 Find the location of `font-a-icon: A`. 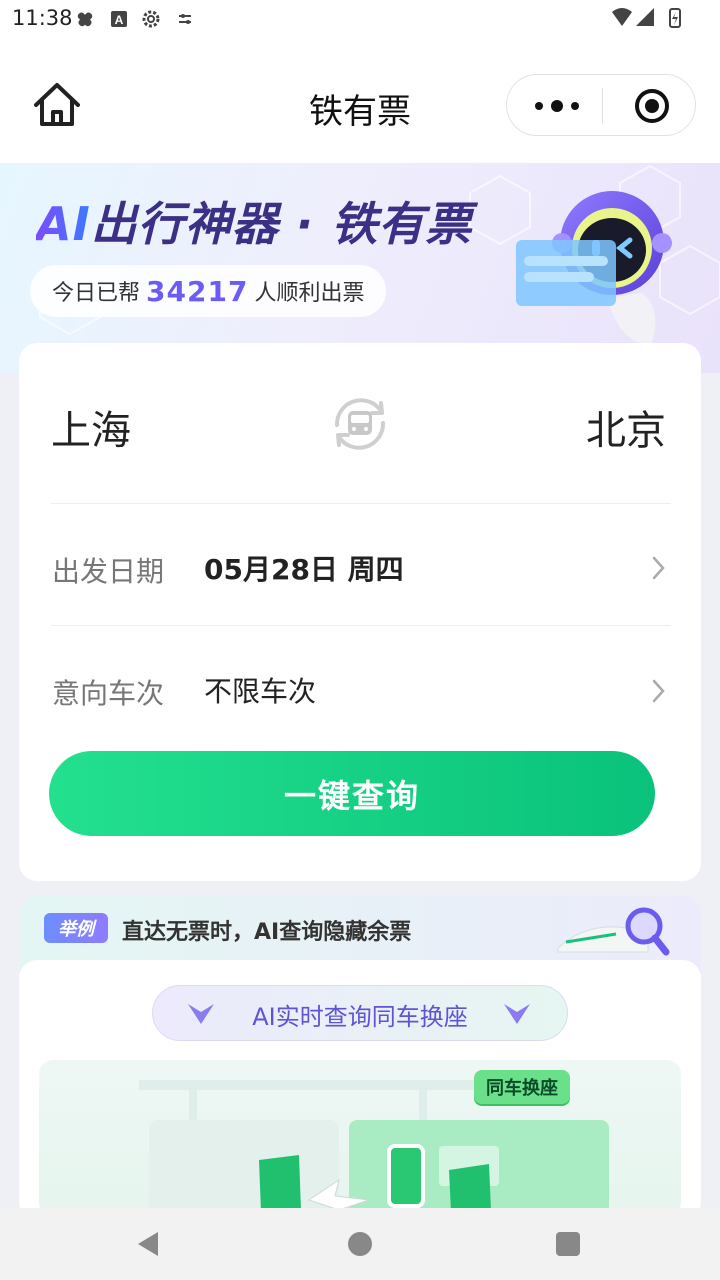

font-a-icon: A is located at coordinates (119, 19).